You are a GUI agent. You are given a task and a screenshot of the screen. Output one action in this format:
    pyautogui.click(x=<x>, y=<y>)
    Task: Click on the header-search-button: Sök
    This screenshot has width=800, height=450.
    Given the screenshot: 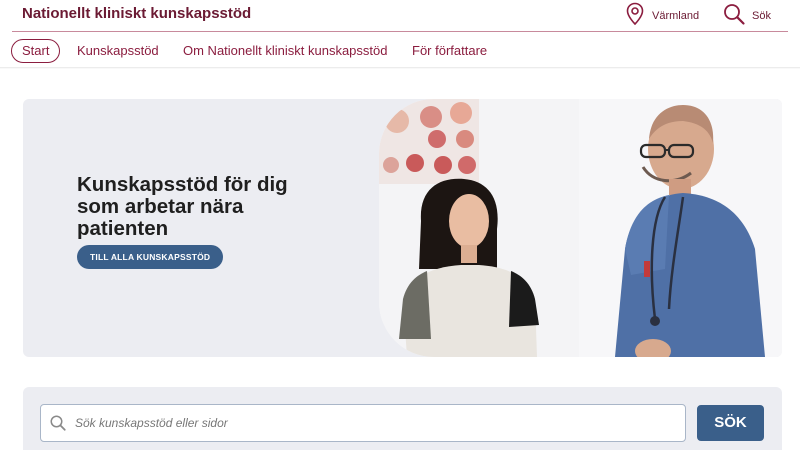 What is the action you would take?
    pyautogui.click(x=746, y=15)
    